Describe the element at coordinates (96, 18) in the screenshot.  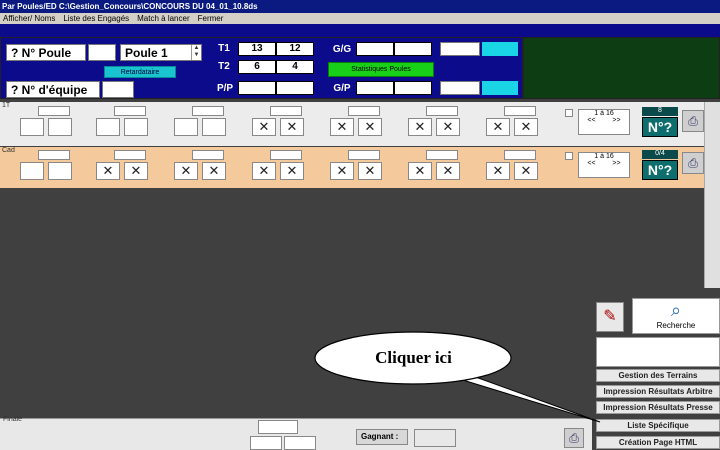
I see `menu-liste-engages: Liste des Engagés` at that location.